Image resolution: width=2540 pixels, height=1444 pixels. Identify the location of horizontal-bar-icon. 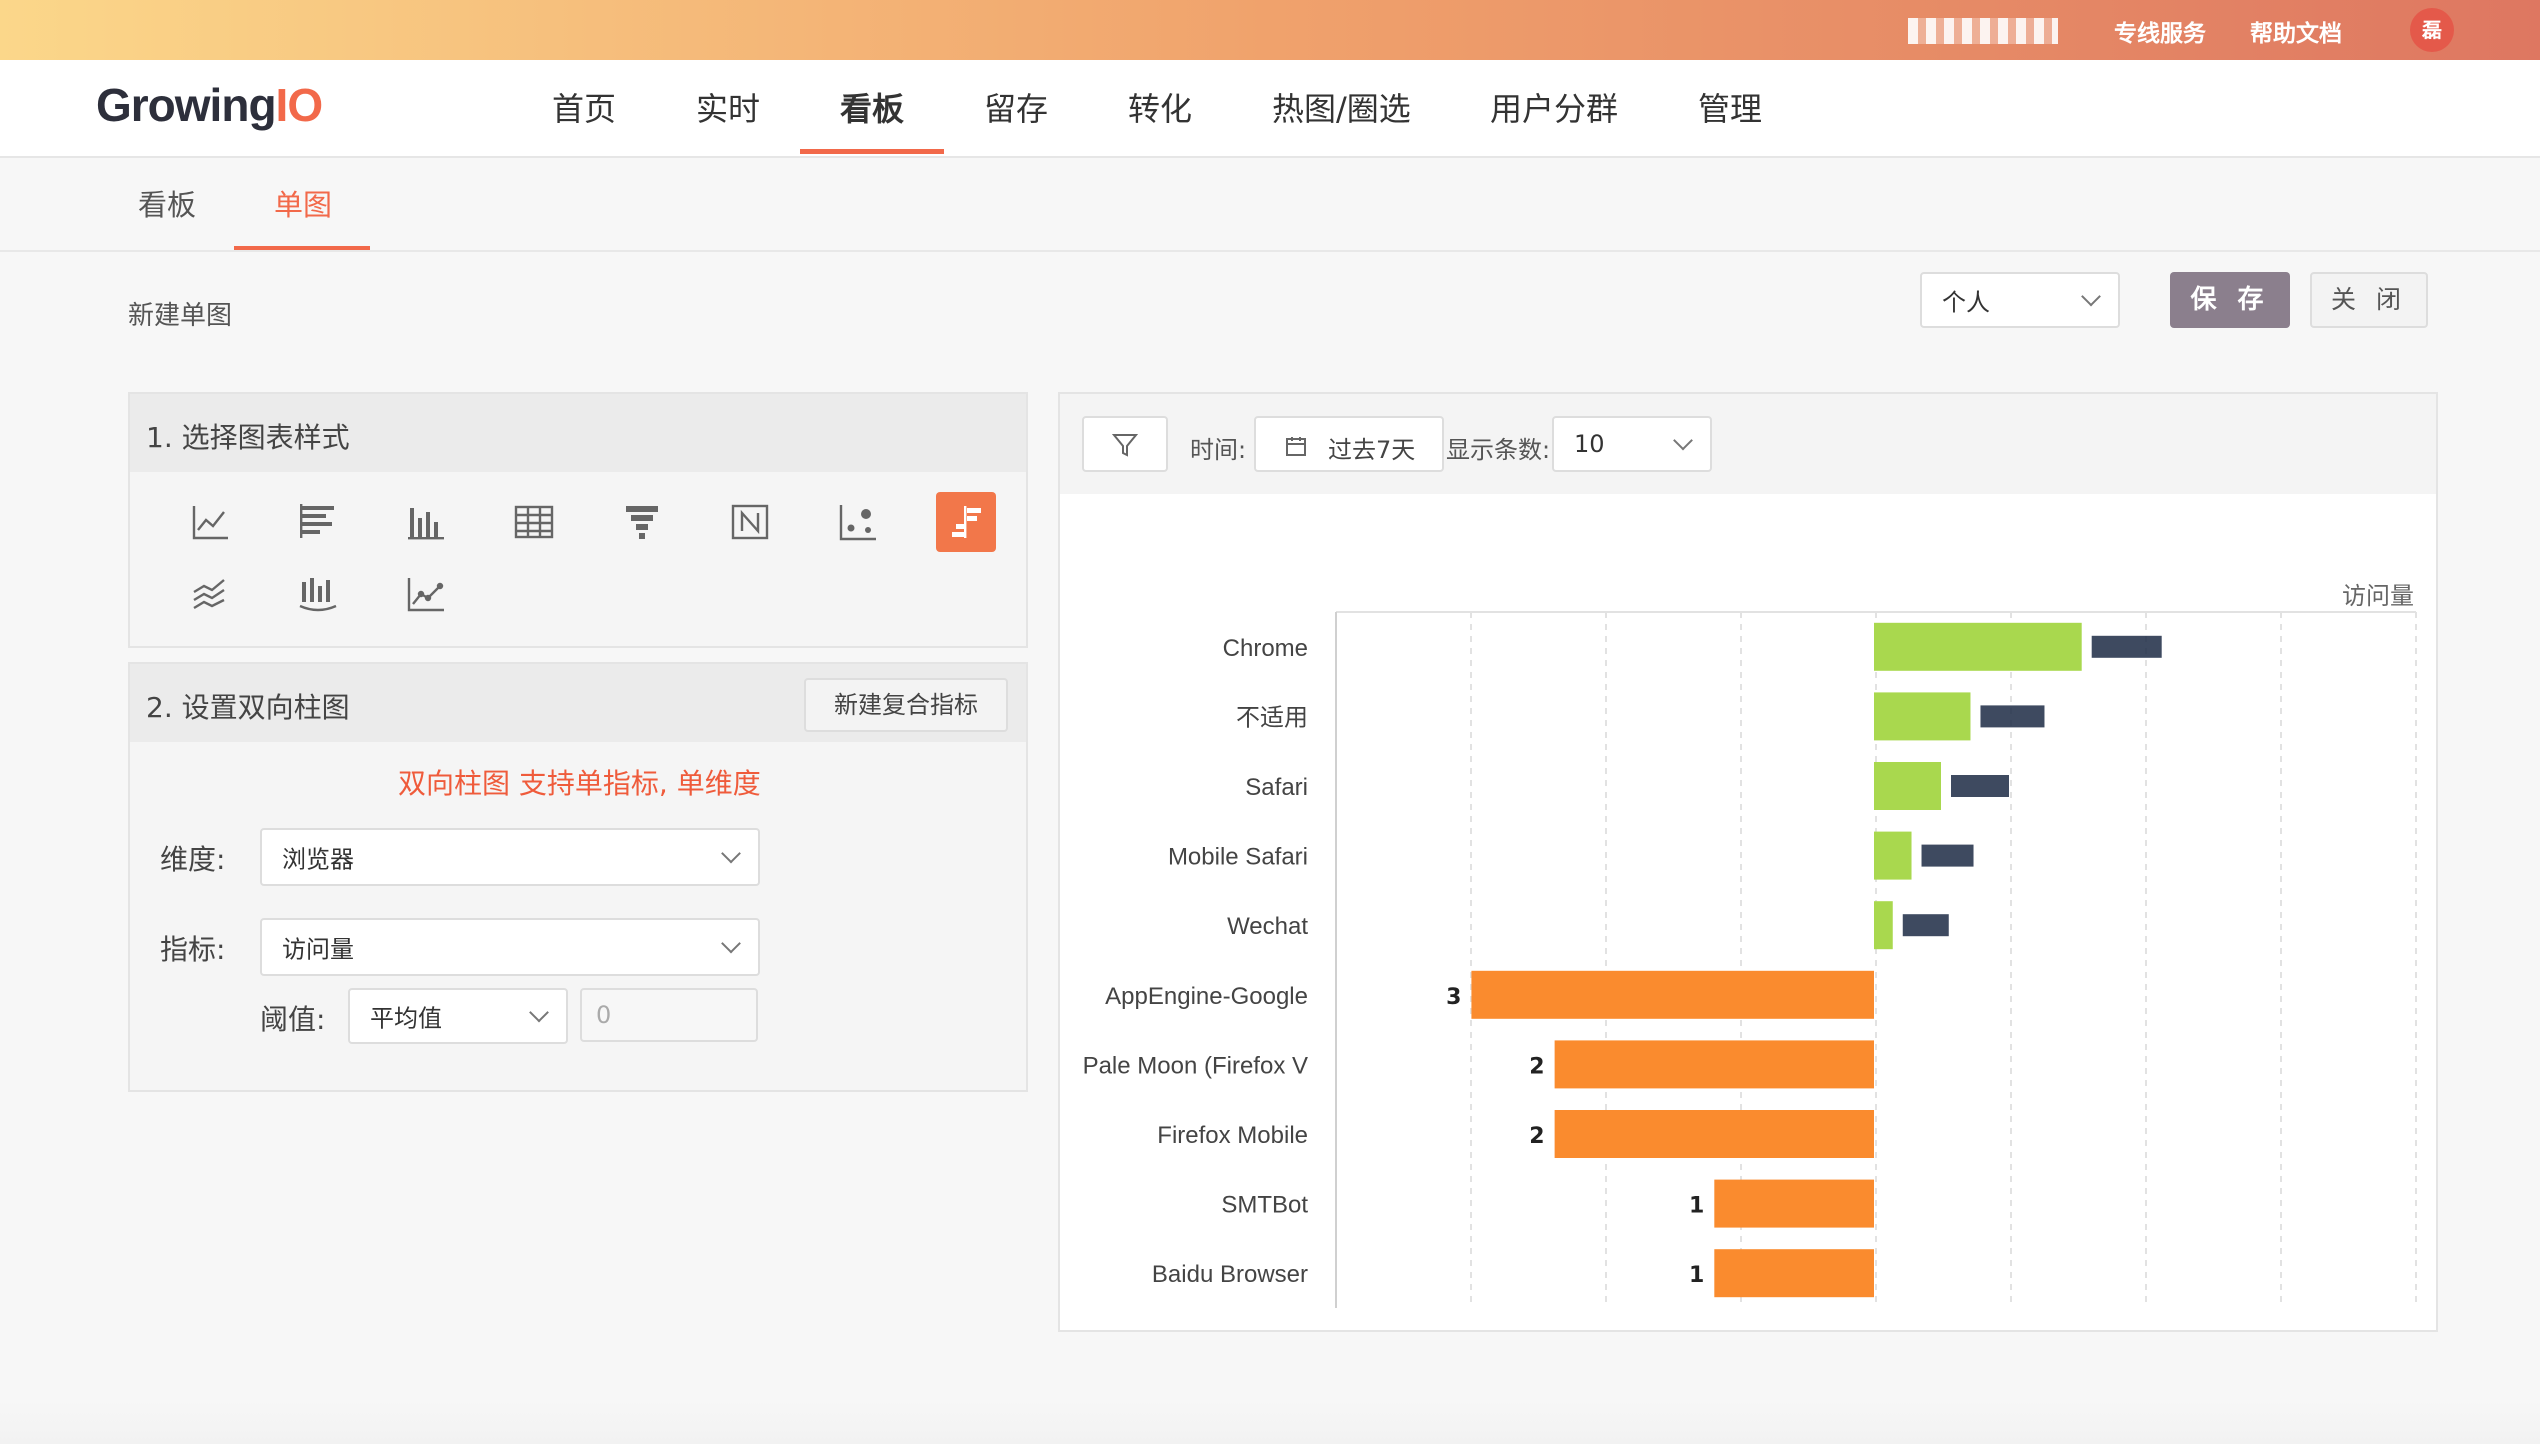
(318, 522).